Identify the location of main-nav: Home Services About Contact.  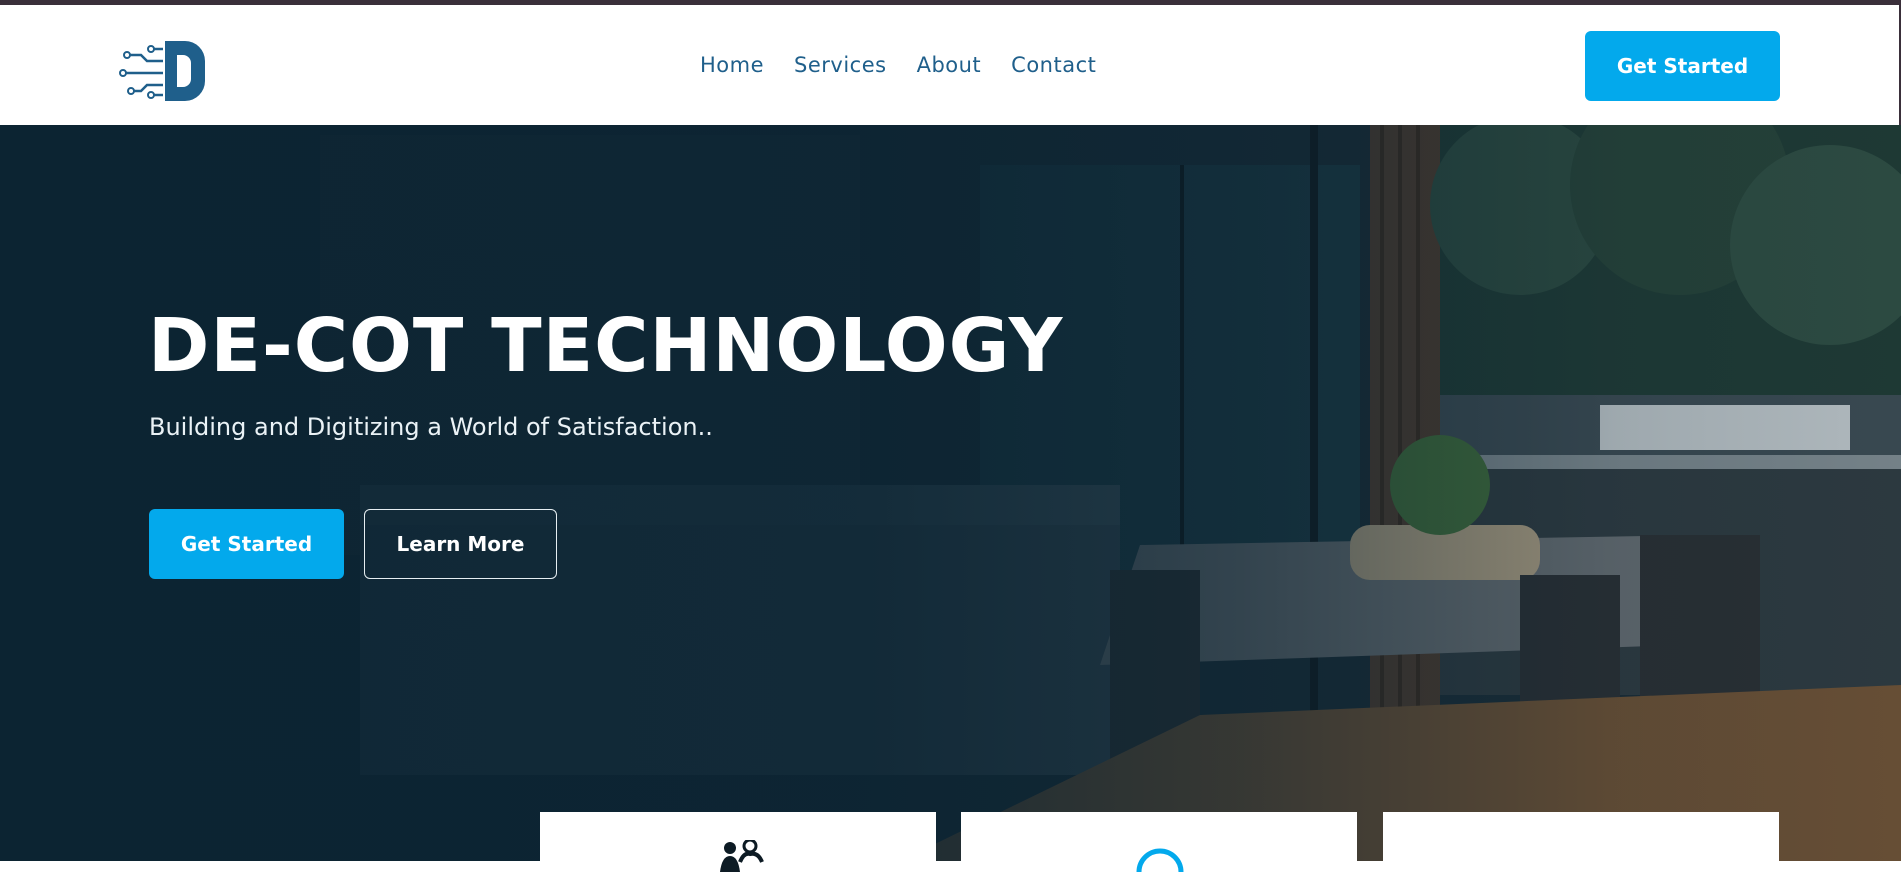
(898, 65).